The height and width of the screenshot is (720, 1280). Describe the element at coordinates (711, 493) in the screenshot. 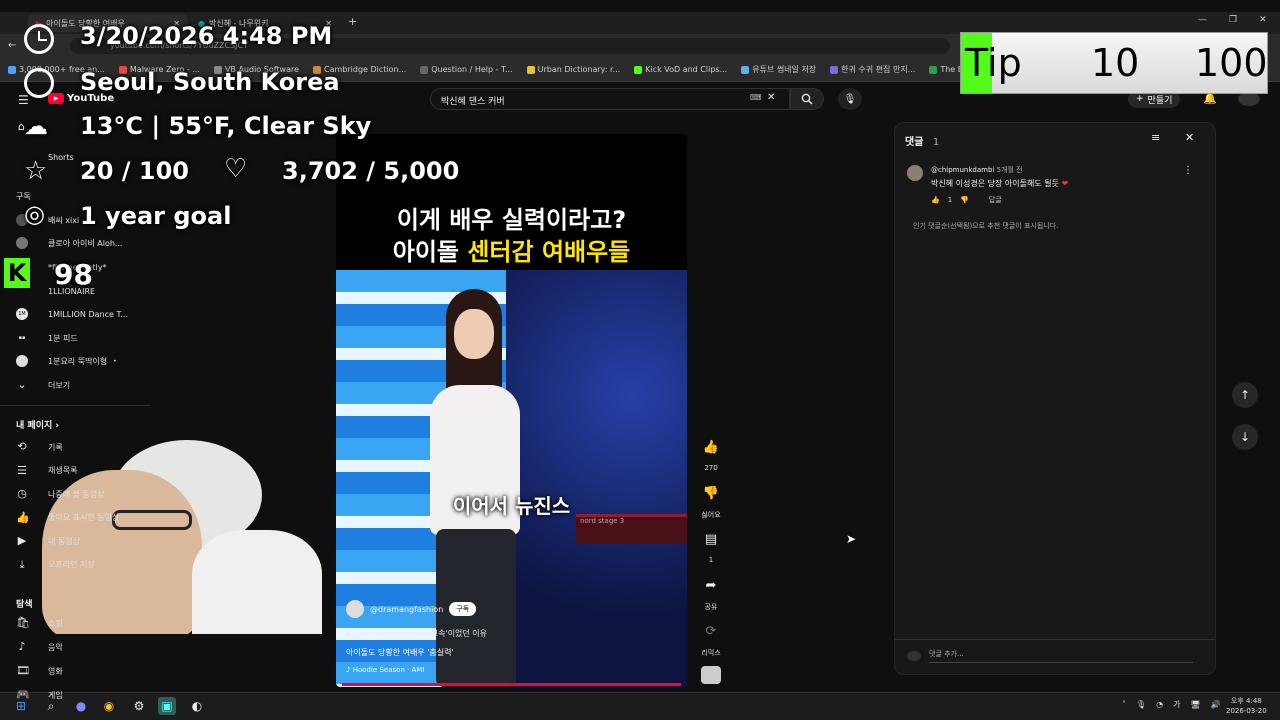

I see `dislike-button: 👎` at that location.